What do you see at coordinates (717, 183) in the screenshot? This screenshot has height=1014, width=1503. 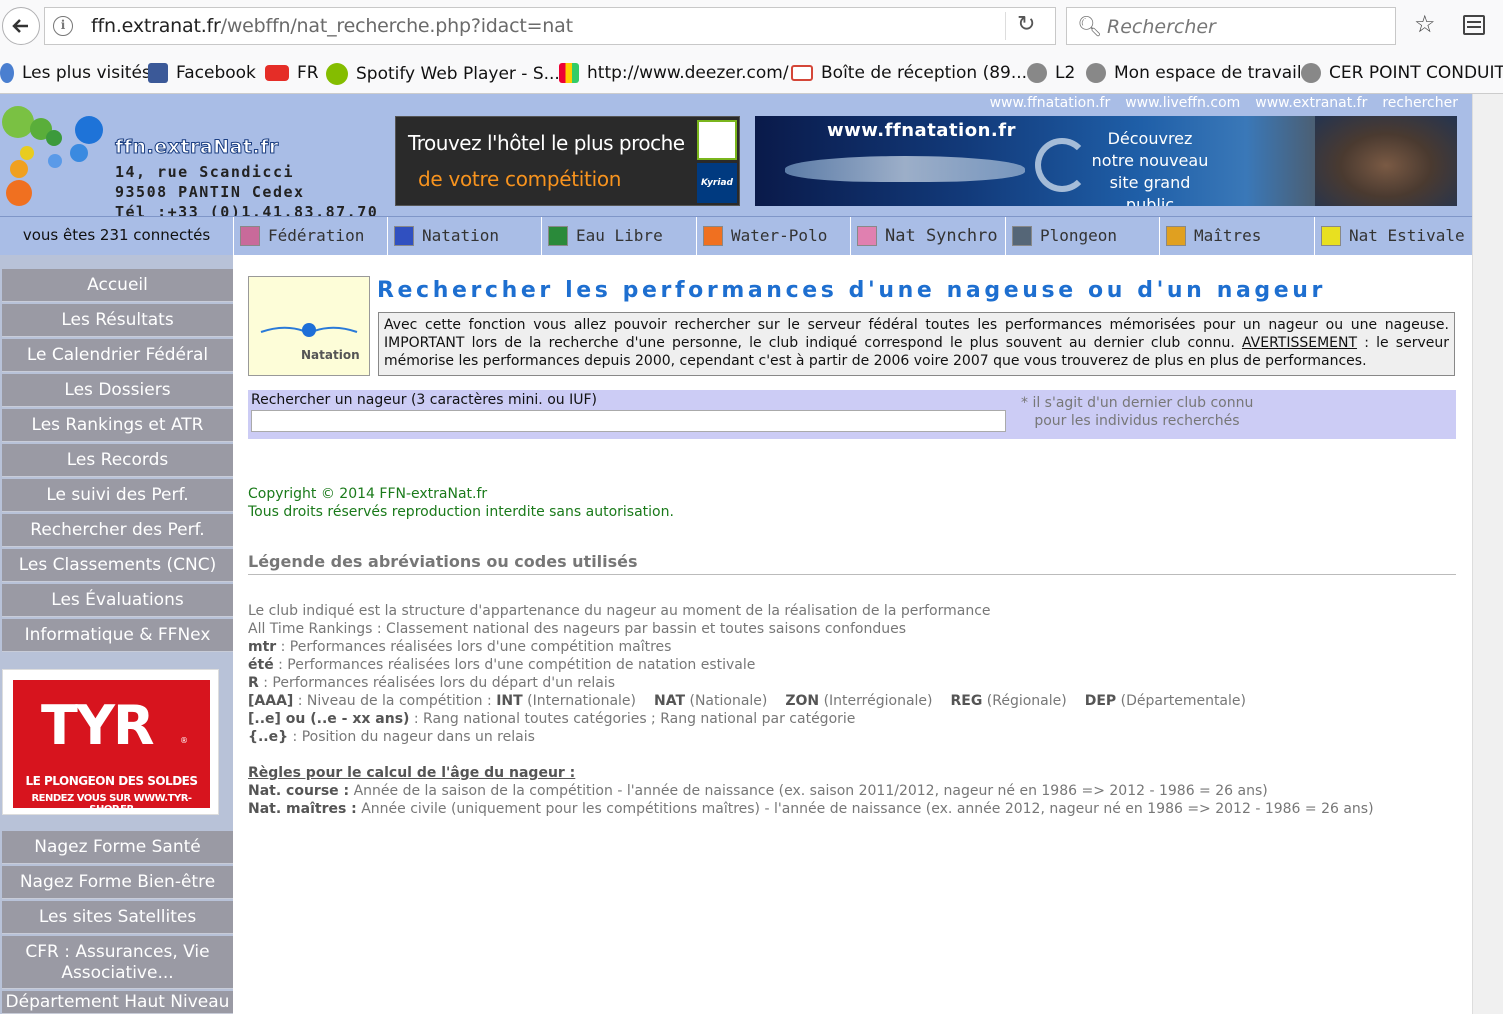 I see `kyriad-logo: Kyriad` at bounding box center [717, 183].